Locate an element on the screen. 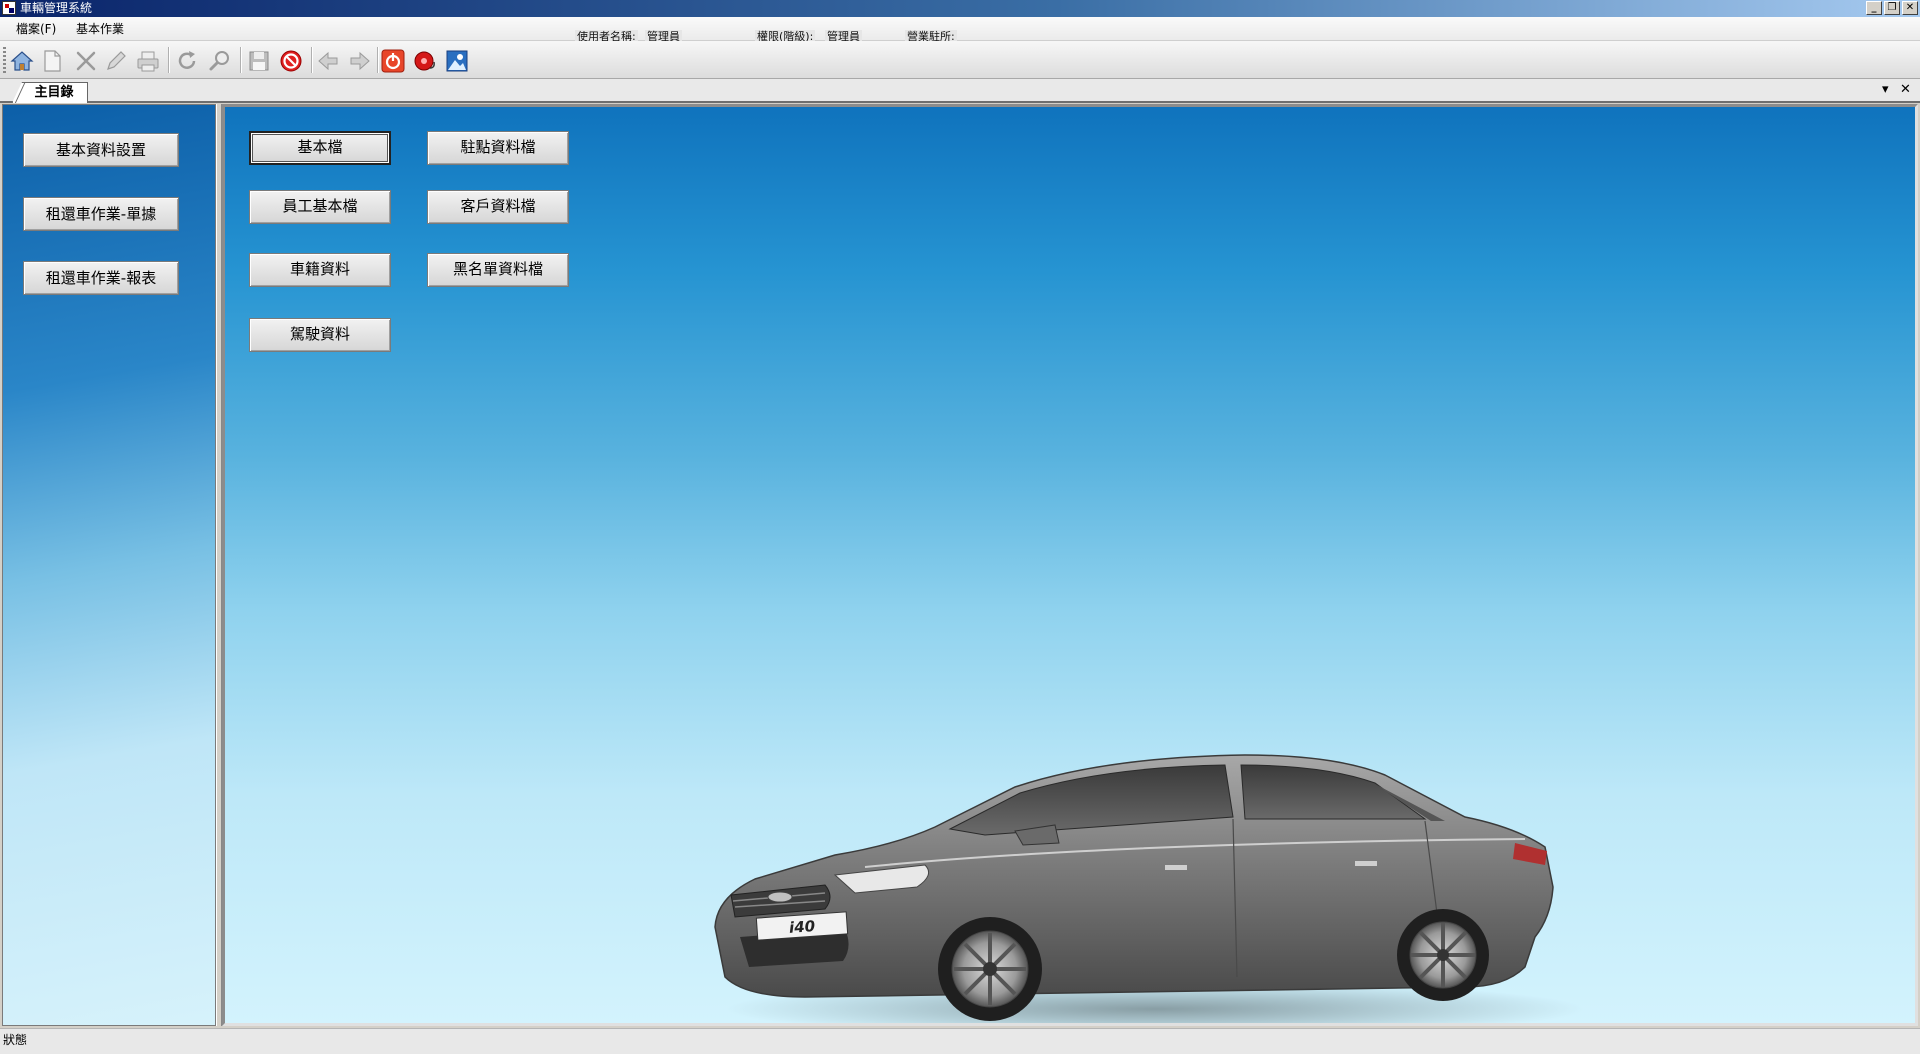  employee-file-button: 員工基本檔 is located at coordinates (320, 207).